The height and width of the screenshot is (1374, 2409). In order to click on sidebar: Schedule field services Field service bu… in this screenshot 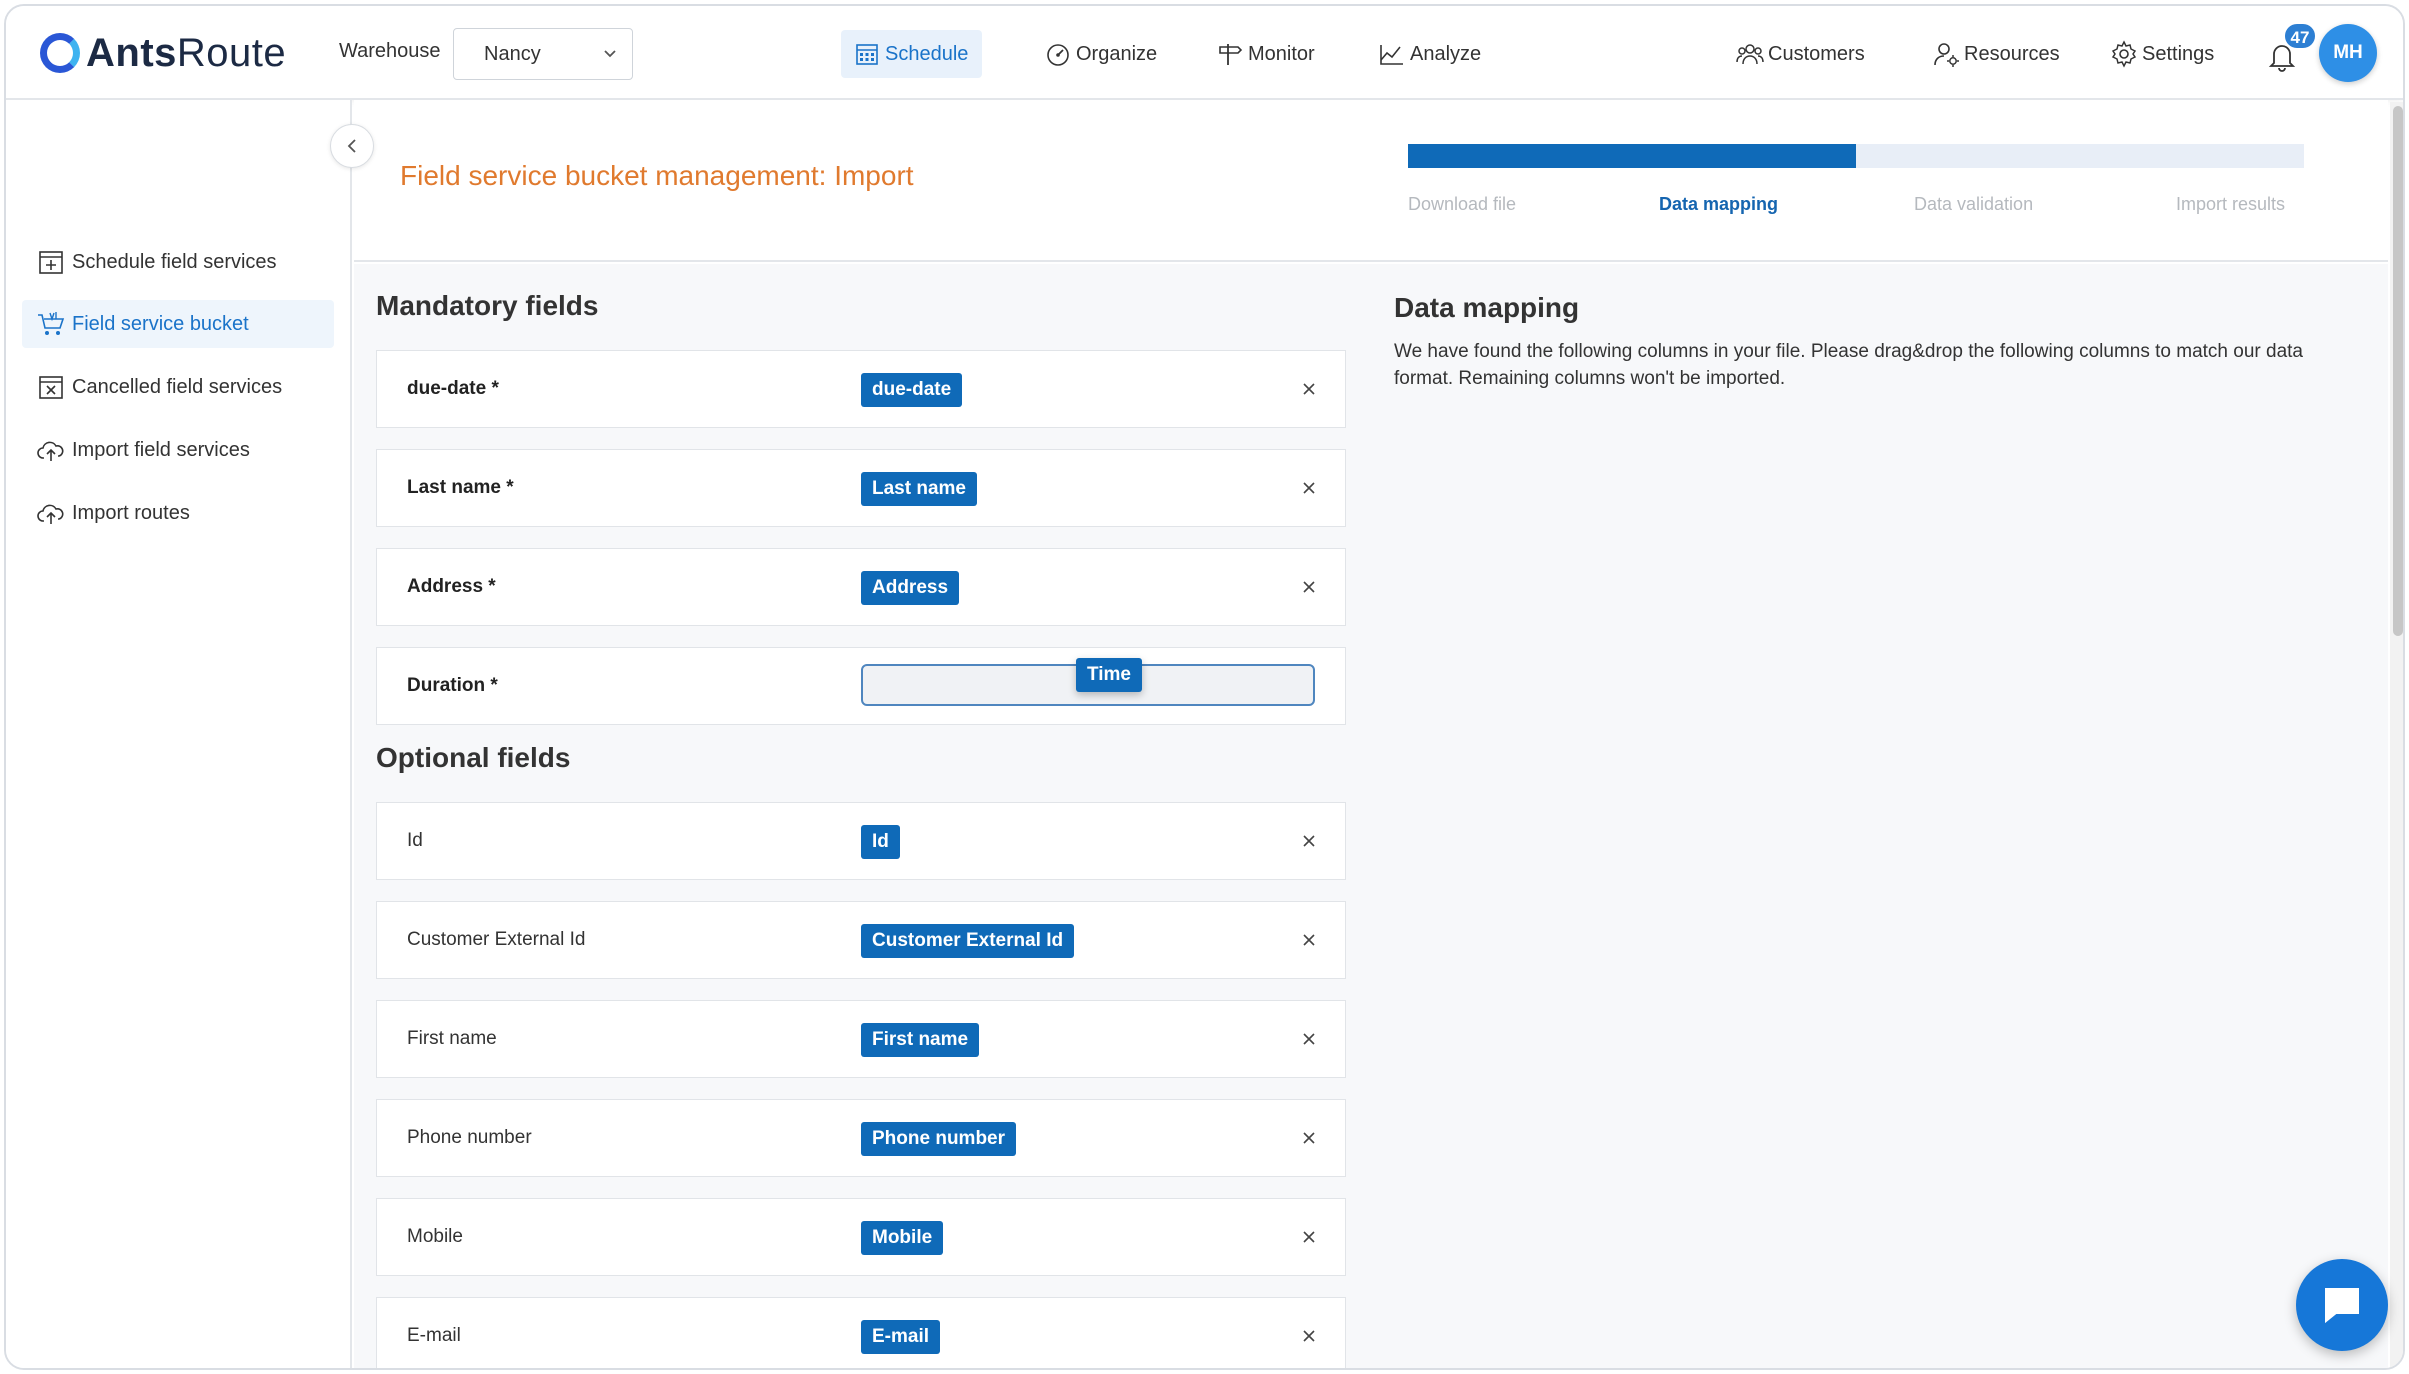, I will do `click(179, 734)`.